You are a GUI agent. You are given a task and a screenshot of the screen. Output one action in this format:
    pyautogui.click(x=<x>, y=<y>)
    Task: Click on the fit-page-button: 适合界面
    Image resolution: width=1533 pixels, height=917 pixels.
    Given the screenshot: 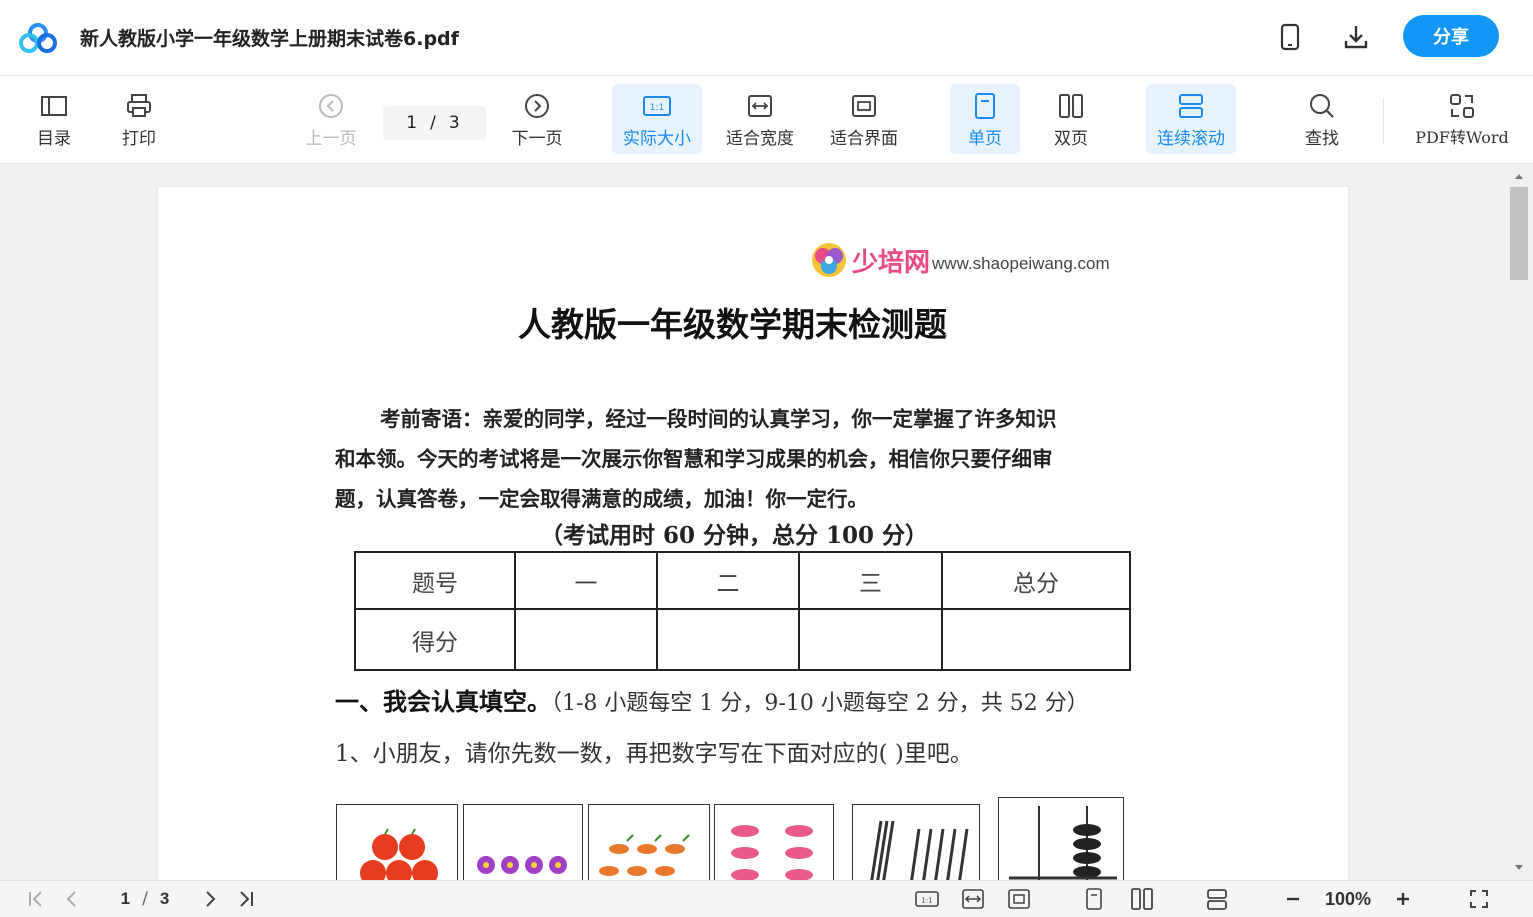 What is the action you would take?
    pyautogui.click(x=864, y=119)
    